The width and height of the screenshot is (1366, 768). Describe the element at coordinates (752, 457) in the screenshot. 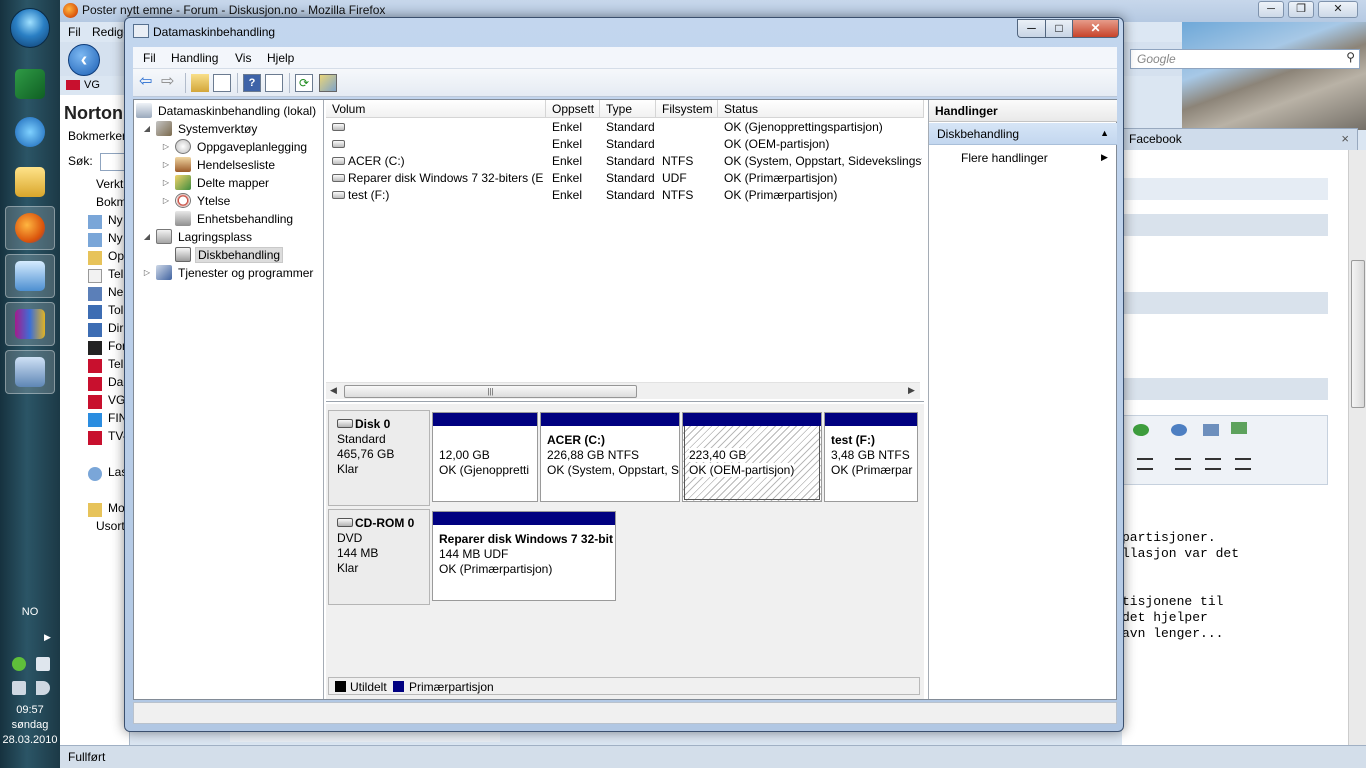

I see `partition-oem: 223,40 GB OK (OEM-partisjon)` at that location.